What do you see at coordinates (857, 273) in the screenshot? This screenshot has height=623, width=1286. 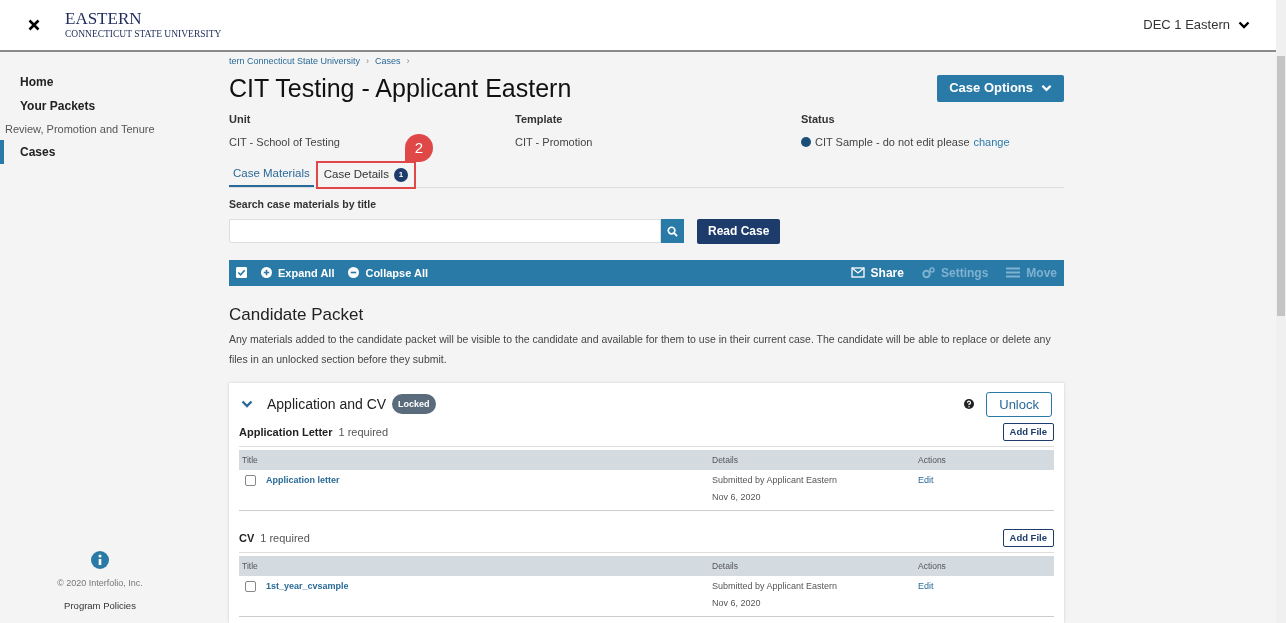 I see `envelope-icon` at bounding box center [857, 273].